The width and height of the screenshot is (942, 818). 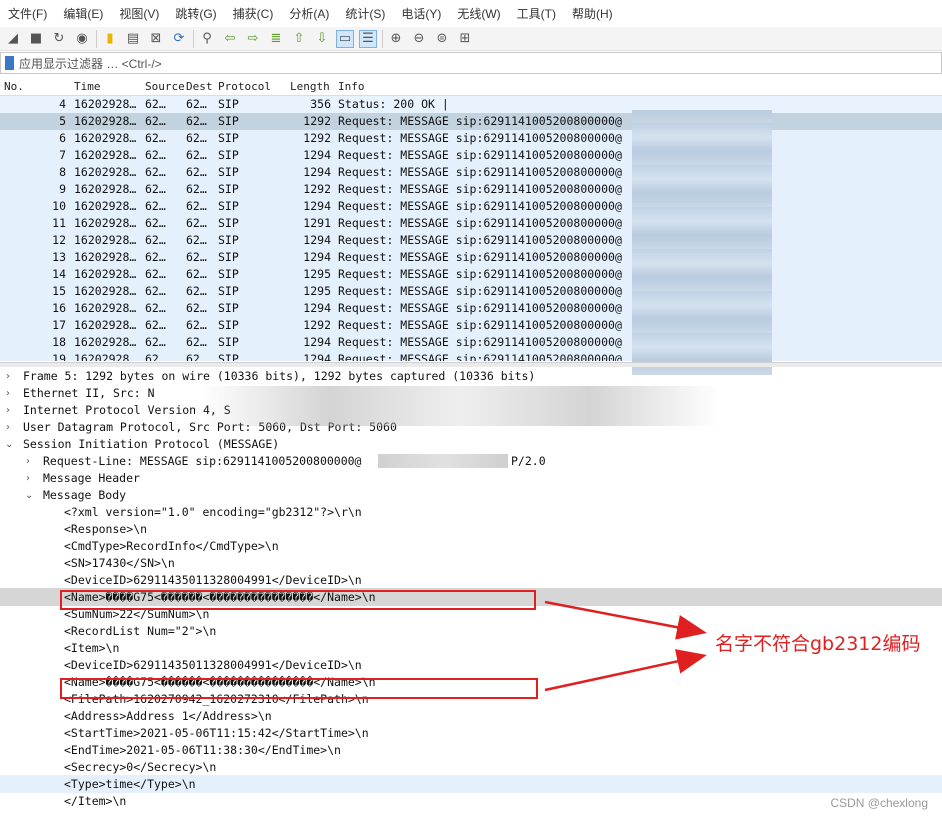 What do you see at coordinates (625, 646) in the screenshot?
I see `annotation-arrows` at bounding box center [625, 646].